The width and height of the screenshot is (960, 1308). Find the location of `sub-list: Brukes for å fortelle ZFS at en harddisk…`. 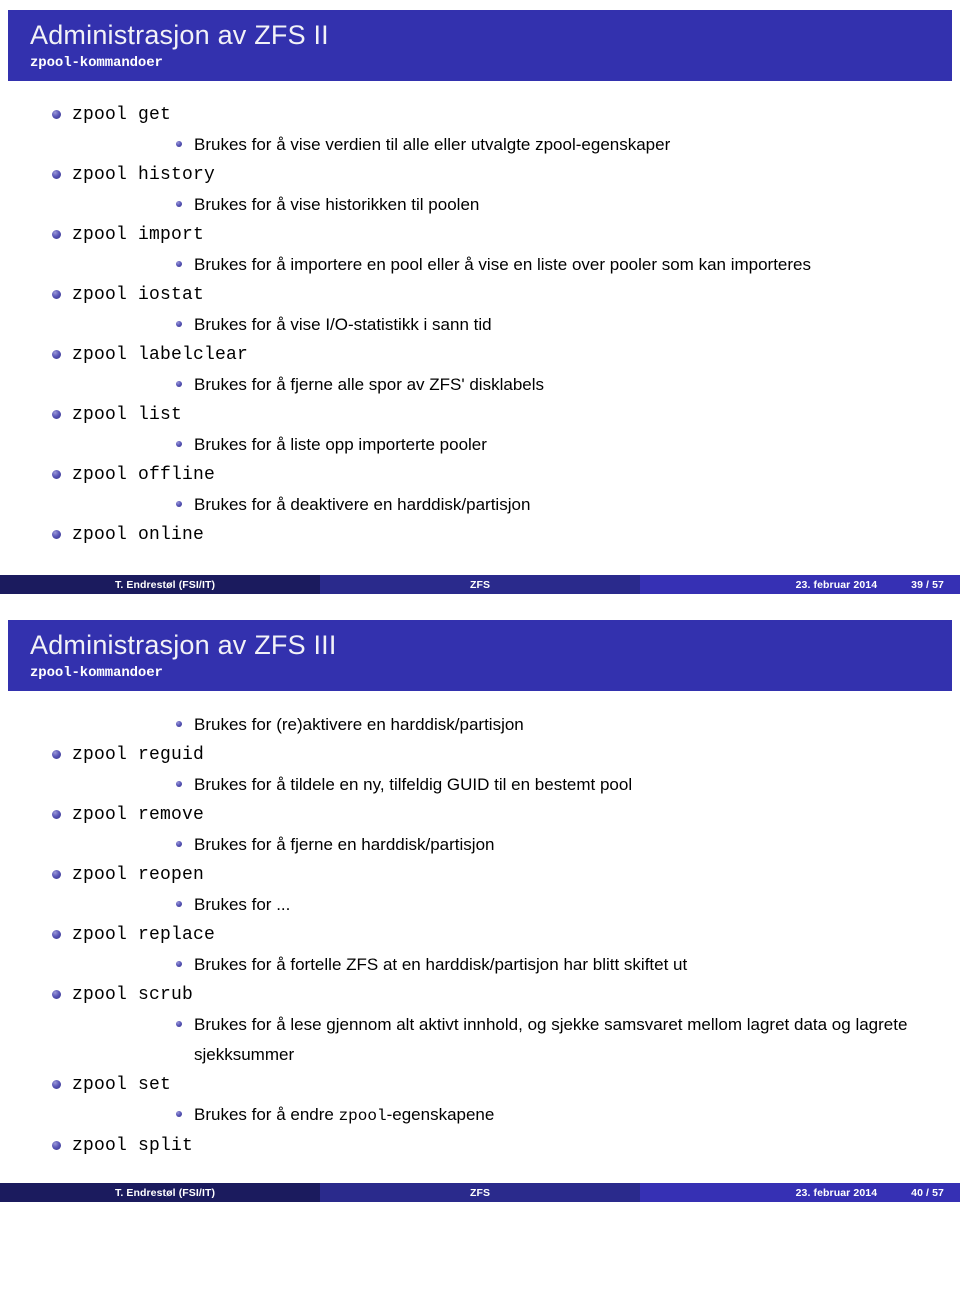

sub-list: Brukes for å fortelle ZFS at en harddisk… is located at coordinates (516, 965).